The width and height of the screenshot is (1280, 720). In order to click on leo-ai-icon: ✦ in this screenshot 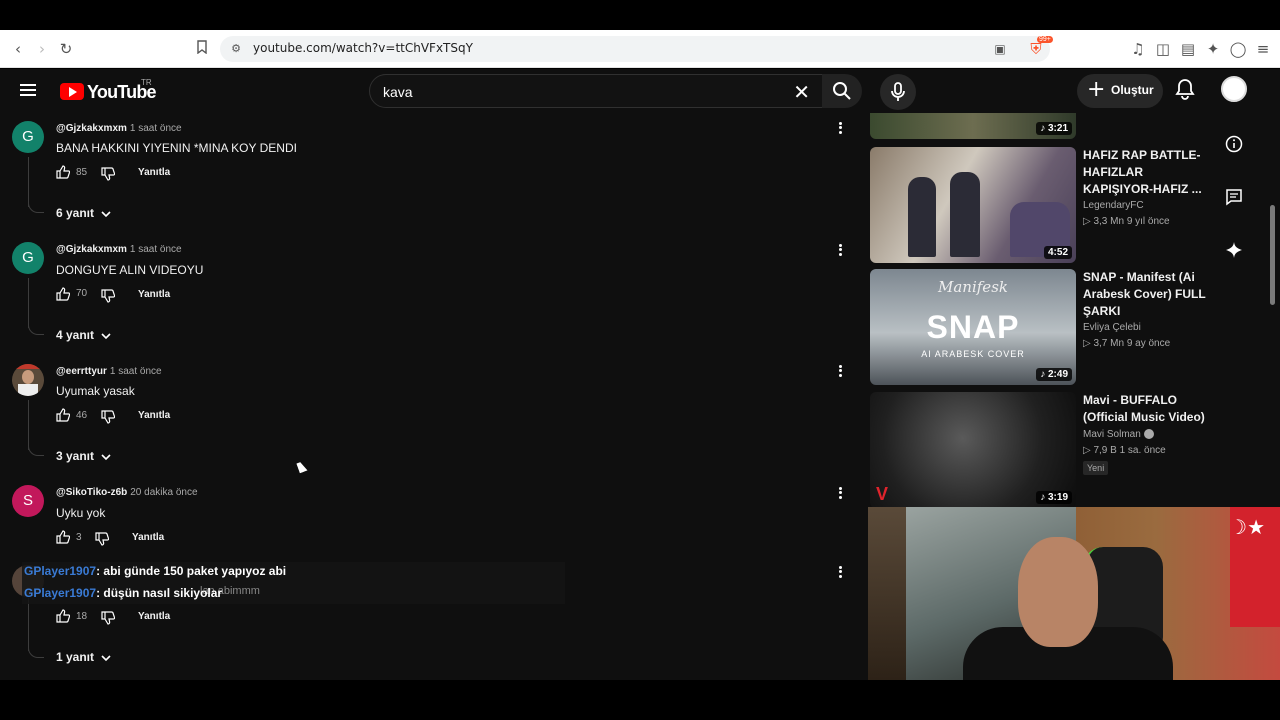, I will do `click(1213, 49)`.